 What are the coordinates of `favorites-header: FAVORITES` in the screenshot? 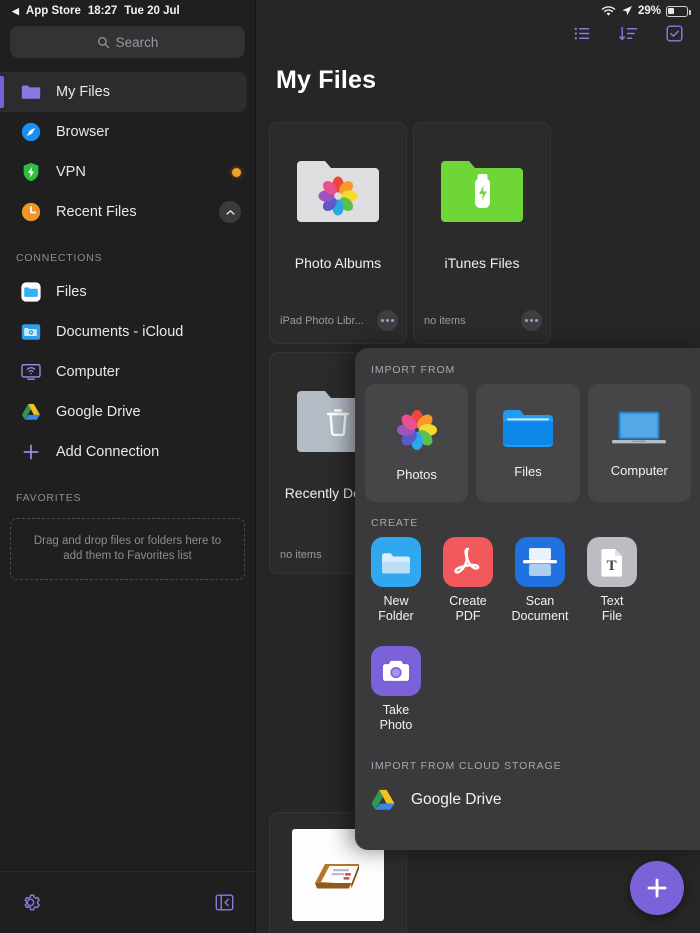 It's located at (49, 498).